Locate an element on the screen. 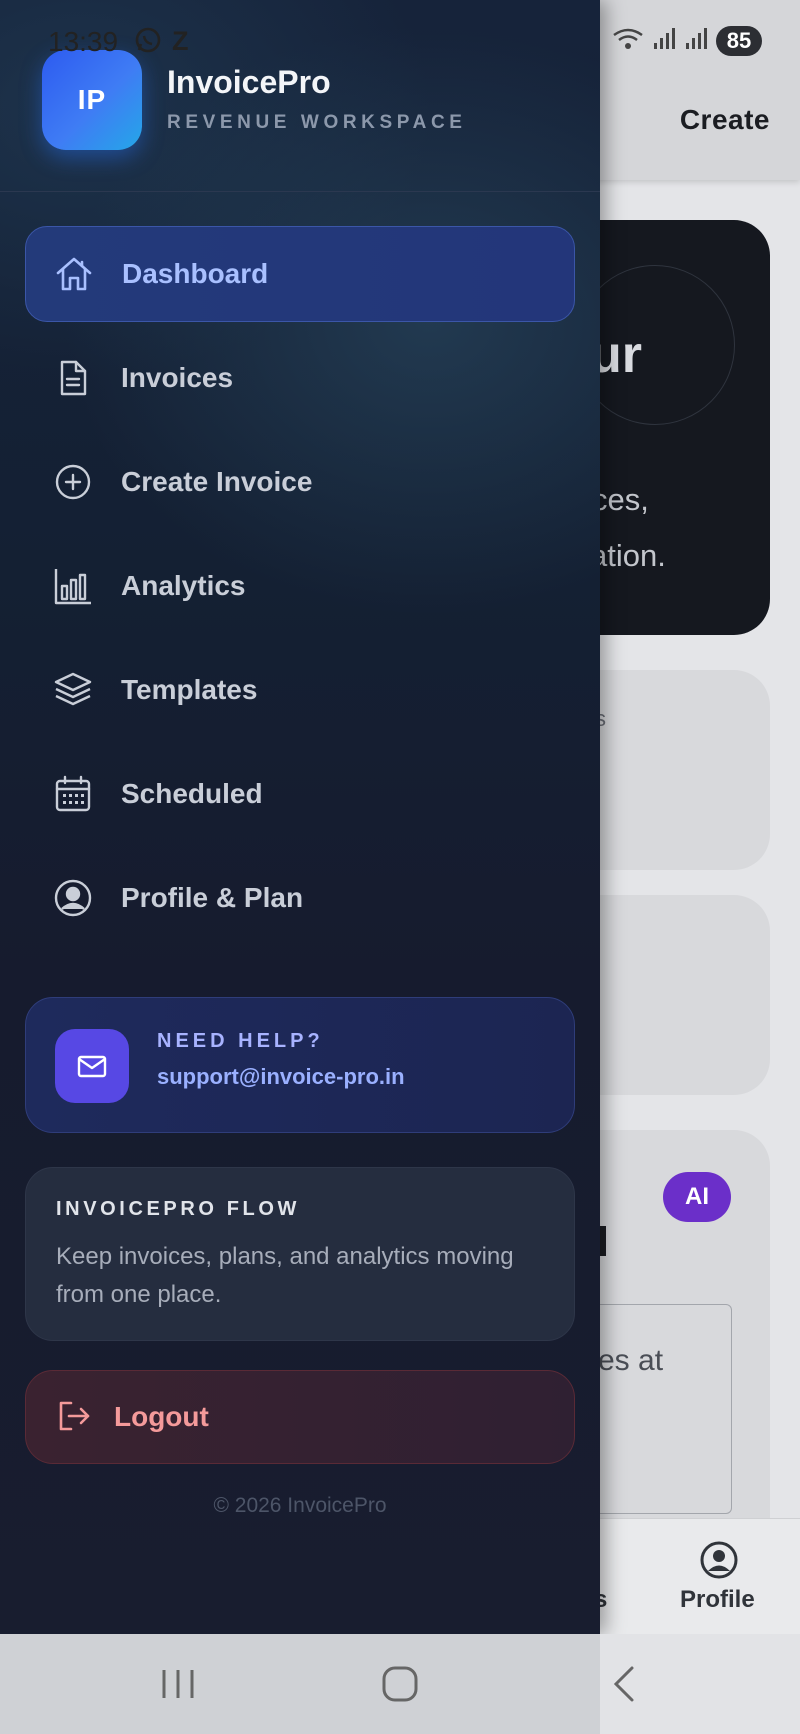 The width and height of the screenshot is (800, 1734). brand-subtitle: REVENUE WORKSPACE is located at coordinates (317, 122).